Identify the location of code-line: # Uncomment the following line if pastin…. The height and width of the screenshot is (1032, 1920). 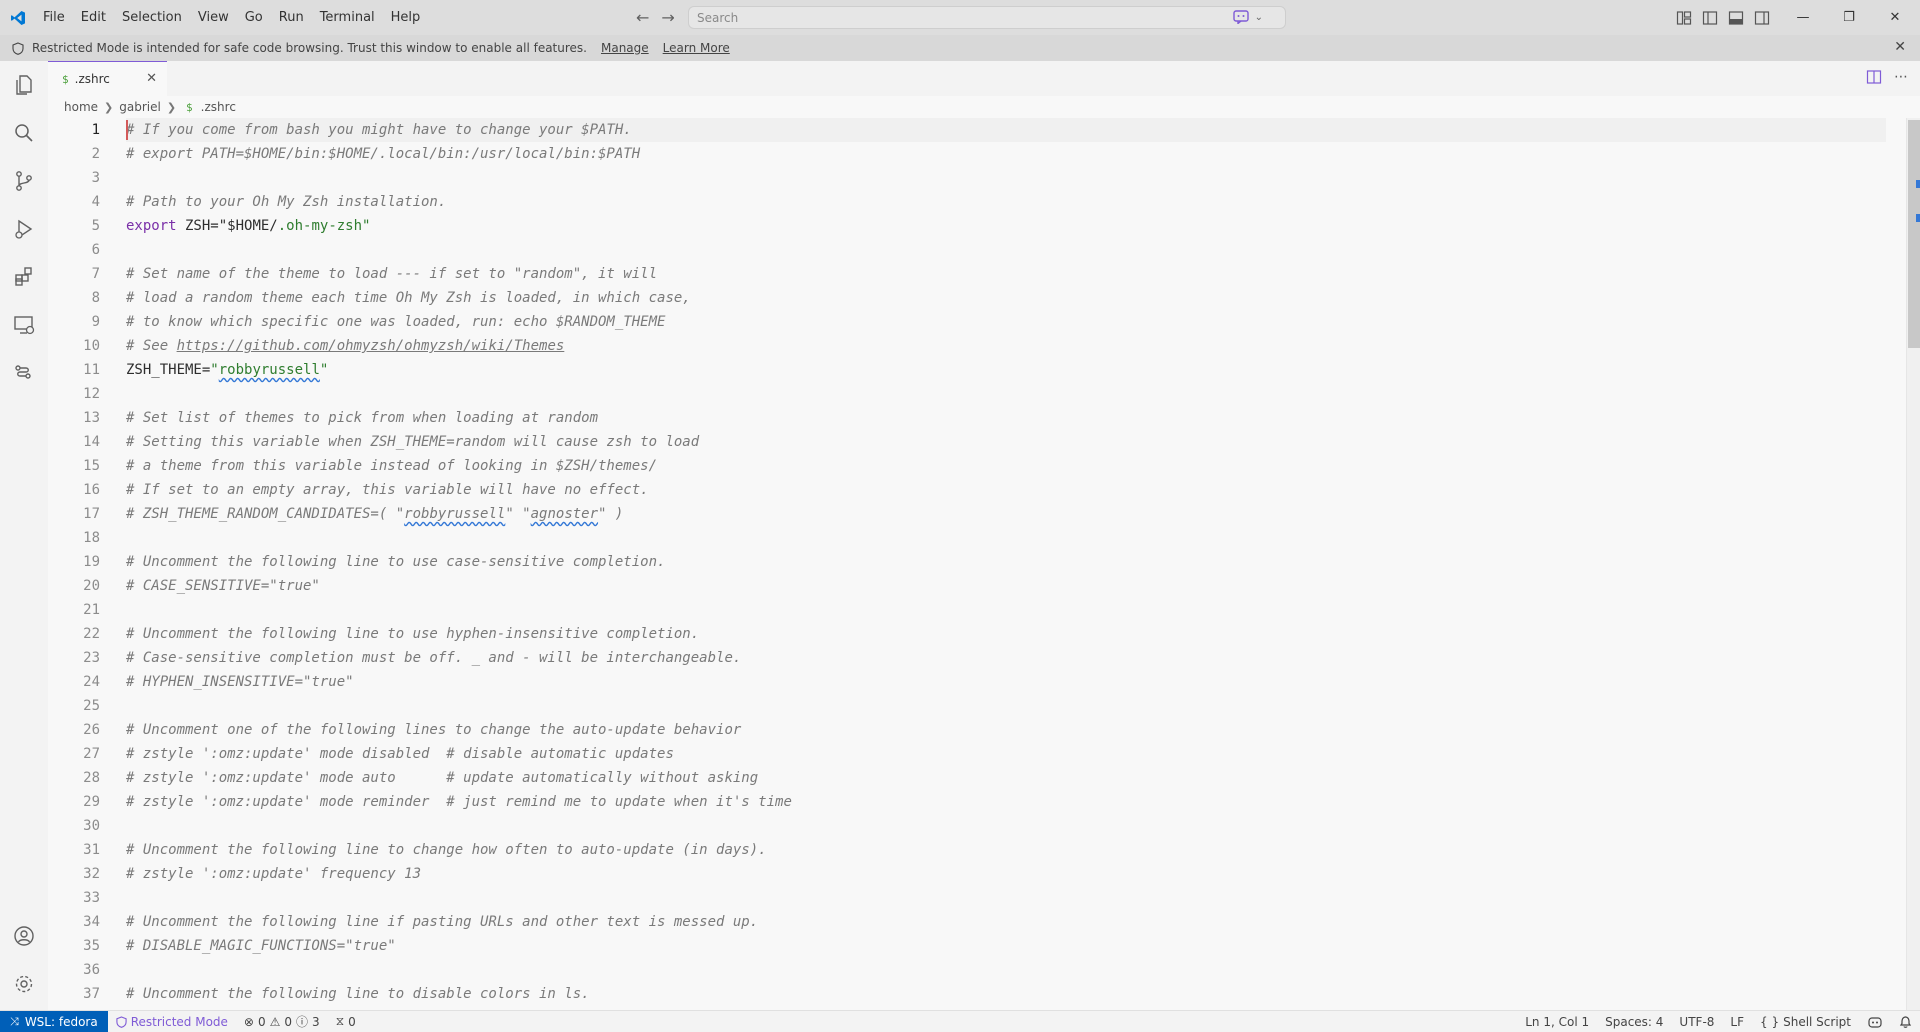
(1006, 922).